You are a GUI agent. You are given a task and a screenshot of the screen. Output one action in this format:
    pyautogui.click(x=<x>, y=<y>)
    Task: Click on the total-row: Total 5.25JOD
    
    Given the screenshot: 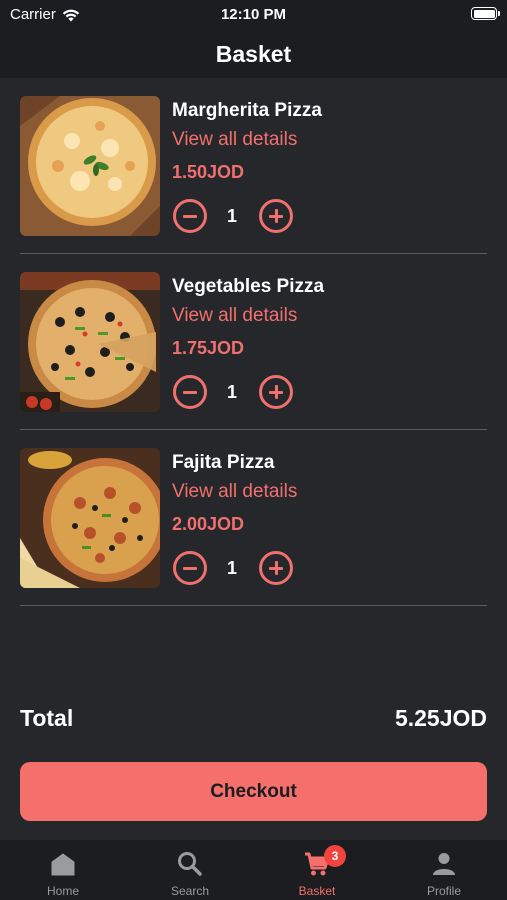 What is the action you would take?
    pyautogui.click(x=253, y=720)
    